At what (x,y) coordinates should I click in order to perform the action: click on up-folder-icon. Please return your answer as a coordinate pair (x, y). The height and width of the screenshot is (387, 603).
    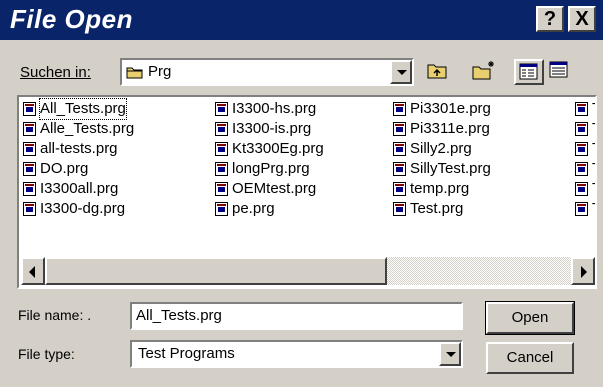
    Looking at the image, I should click on (437, 71).